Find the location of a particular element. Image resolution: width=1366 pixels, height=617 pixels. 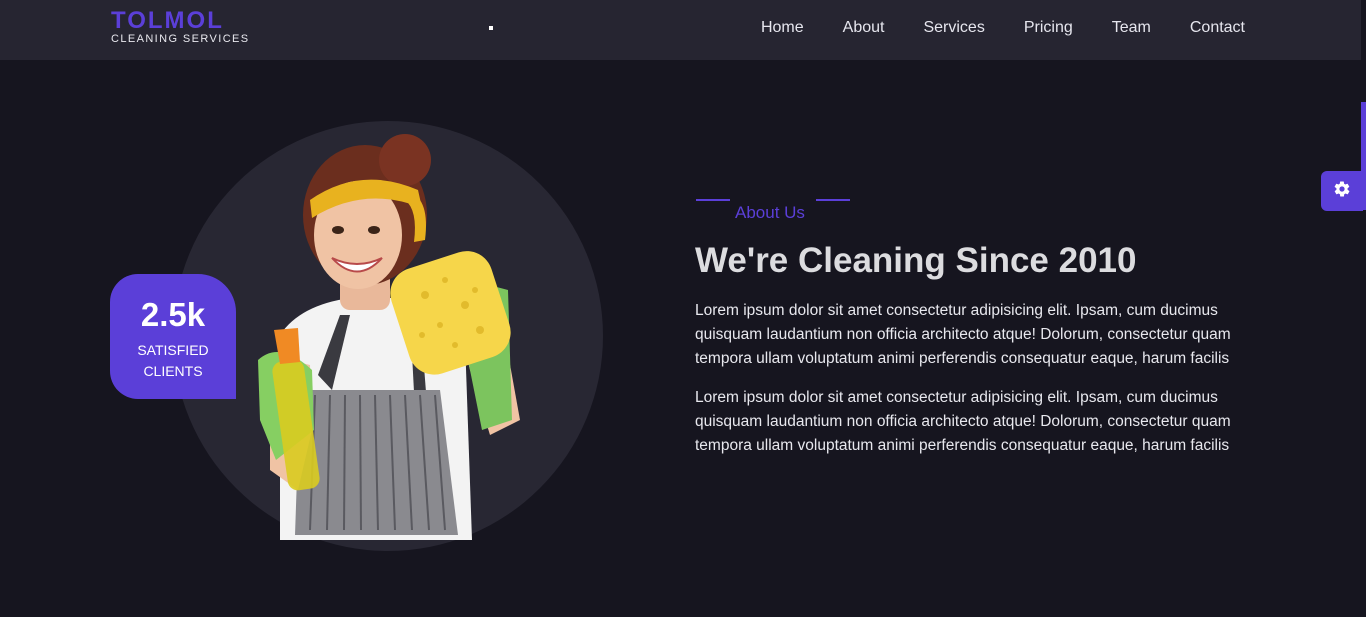

brand-tagline: CLEANING SERVICES is located at coordinates (180, 39).